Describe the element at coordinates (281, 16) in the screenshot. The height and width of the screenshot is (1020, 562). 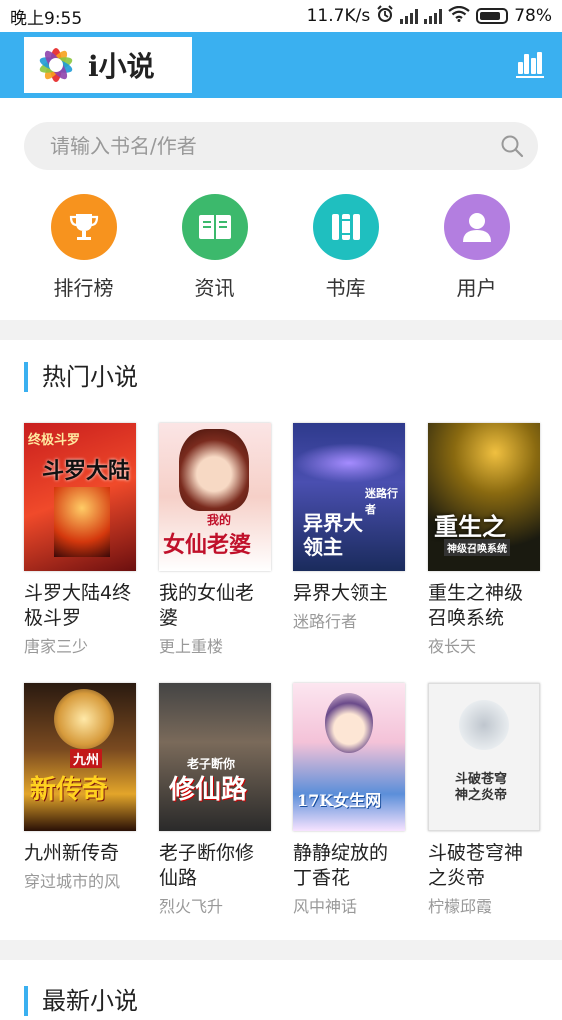
I see `status-bar: 晚上9:55 11.7K/s 78%` at that location.